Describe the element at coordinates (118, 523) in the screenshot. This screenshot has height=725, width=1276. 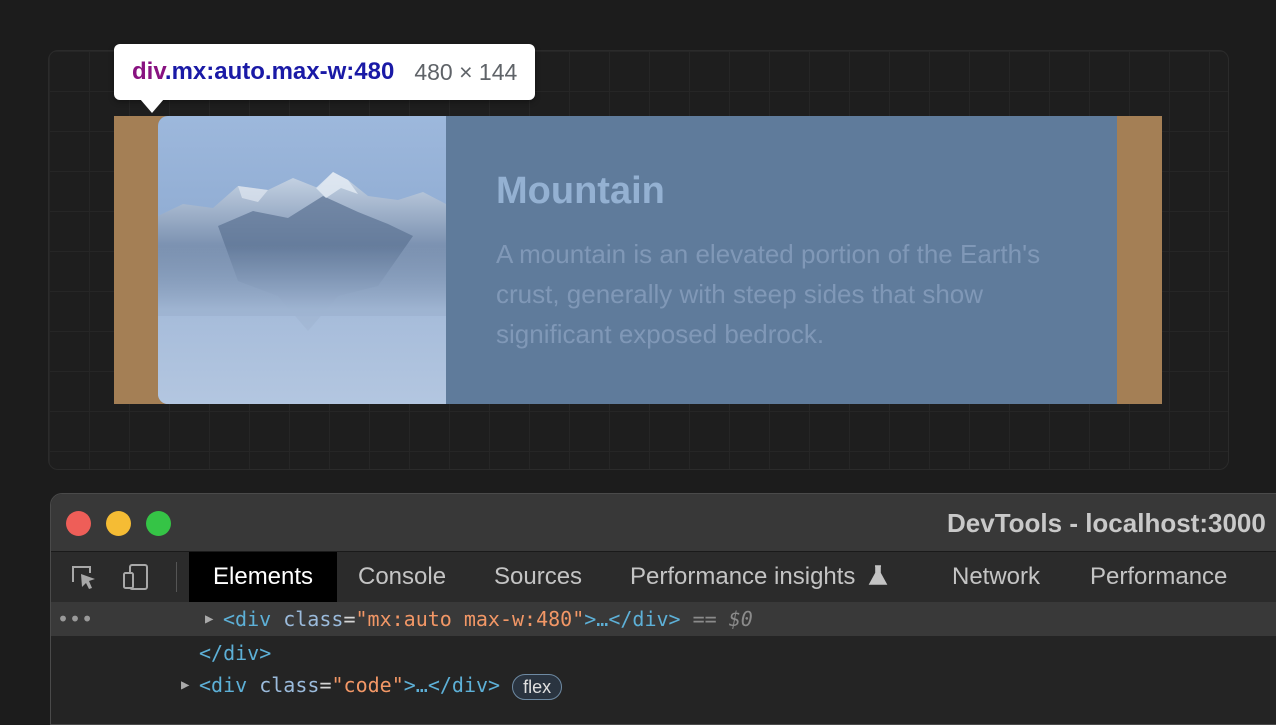
I see `minimize-window-button` at that location.